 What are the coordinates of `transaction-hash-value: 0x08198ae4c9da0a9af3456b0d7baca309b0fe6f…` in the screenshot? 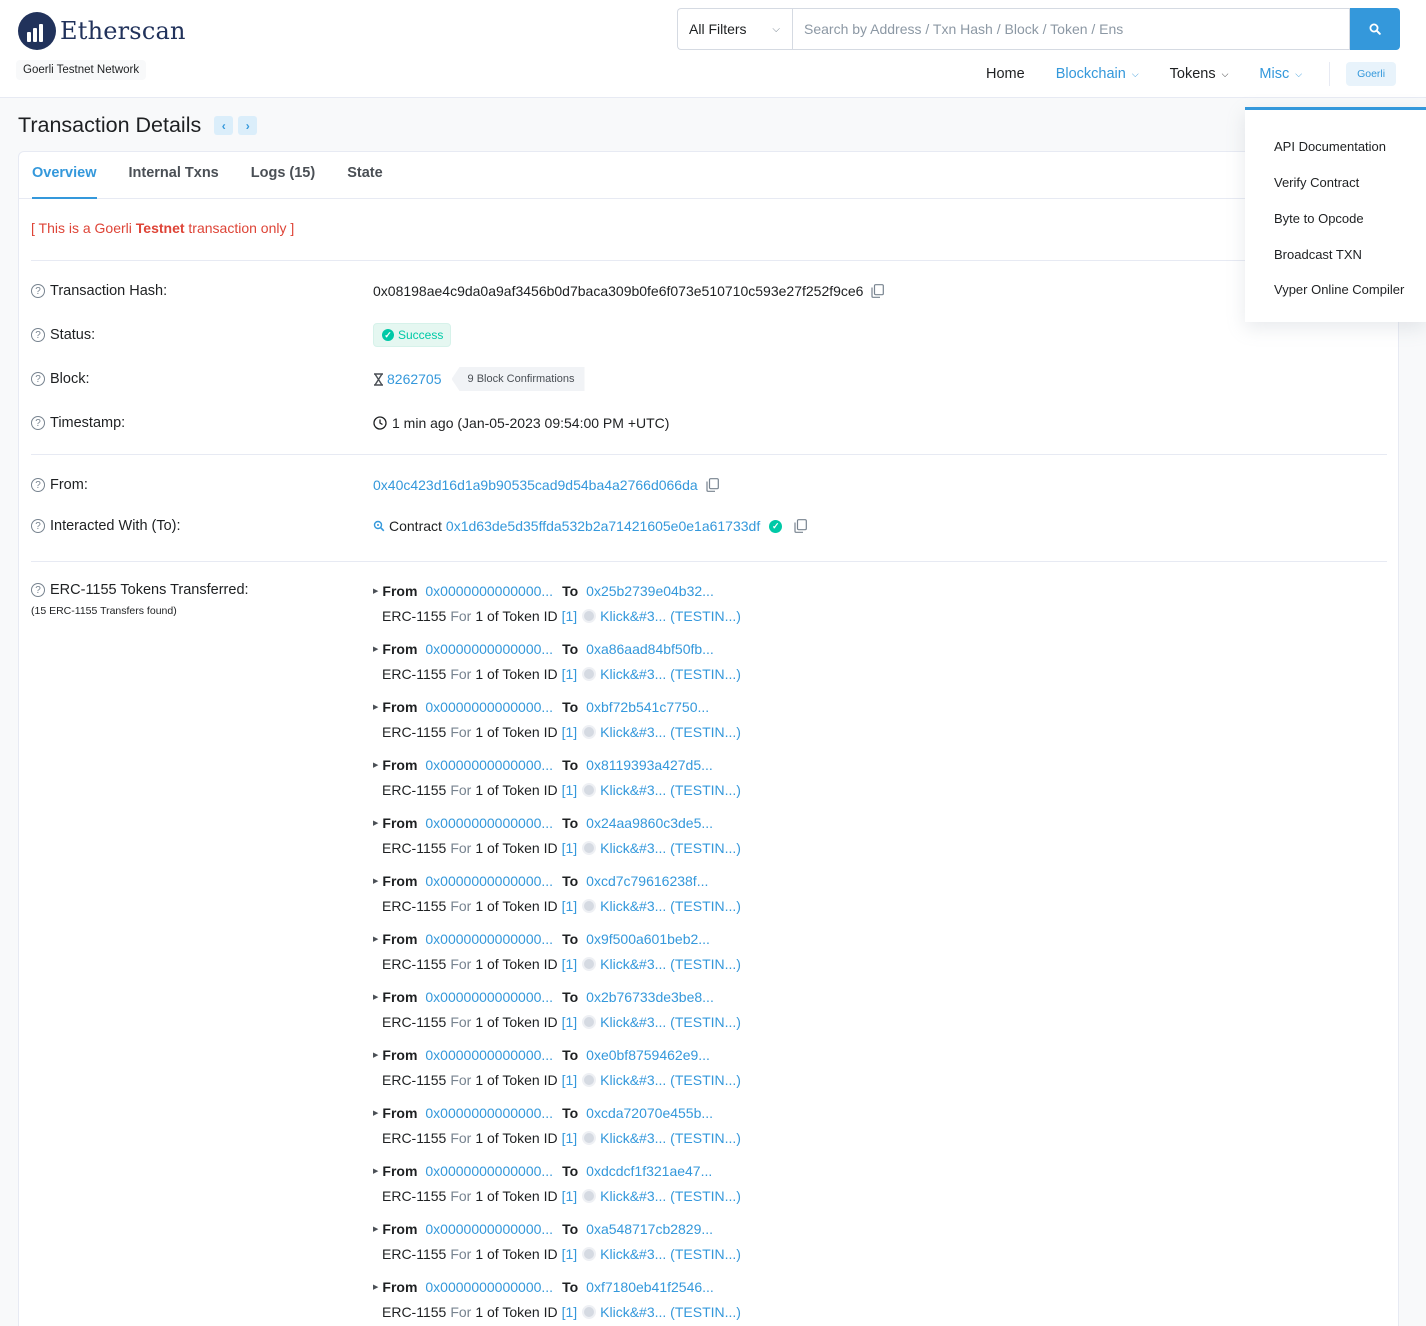 It's located at (618, 291).